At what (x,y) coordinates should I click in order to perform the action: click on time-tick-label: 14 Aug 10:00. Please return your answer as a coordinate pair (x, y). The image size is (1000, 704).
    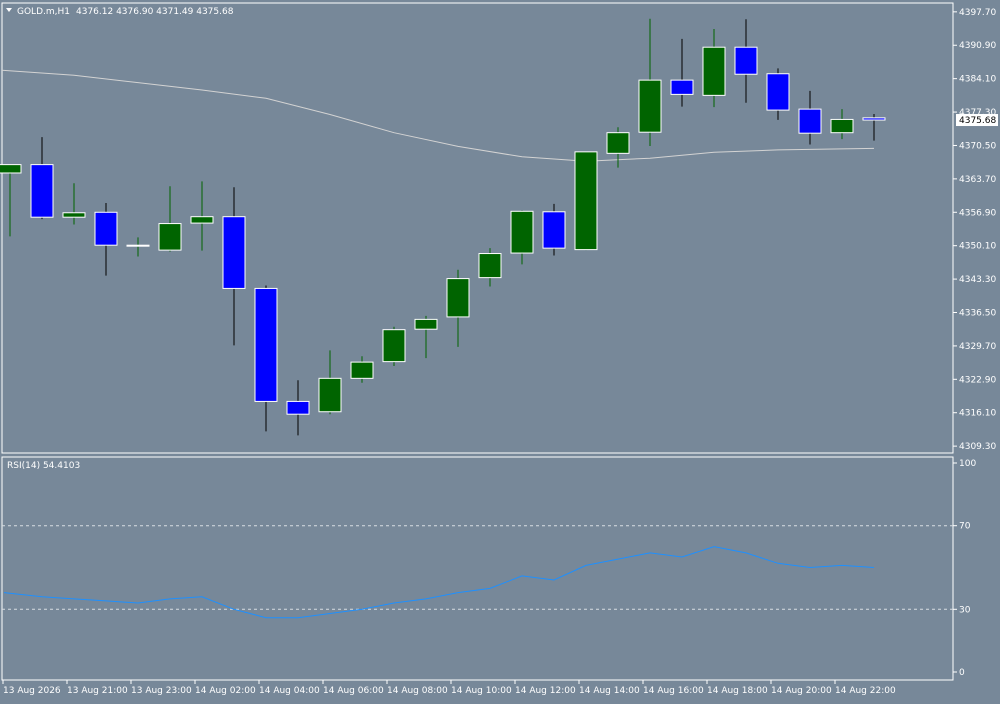
    Looking at the image, I should click on (481, 691).